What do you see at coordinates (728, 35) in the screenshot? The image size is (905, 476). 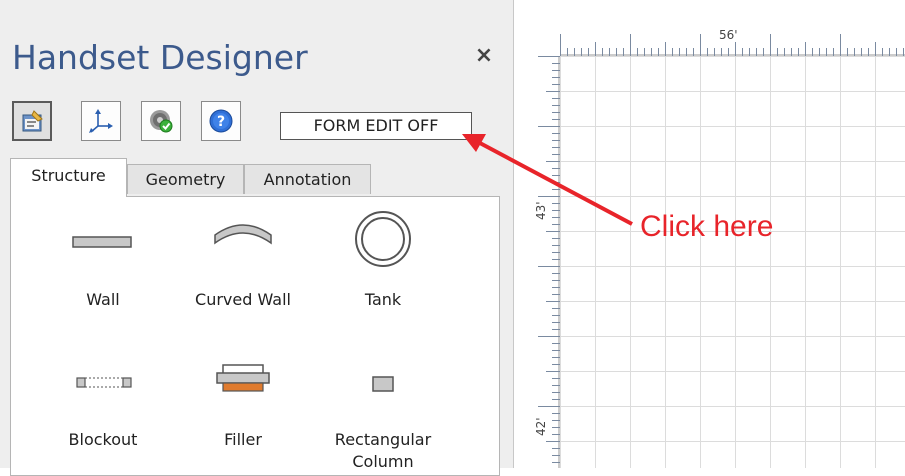 I see `top-ruler-label: 56'` at bounding box center [728, 35].